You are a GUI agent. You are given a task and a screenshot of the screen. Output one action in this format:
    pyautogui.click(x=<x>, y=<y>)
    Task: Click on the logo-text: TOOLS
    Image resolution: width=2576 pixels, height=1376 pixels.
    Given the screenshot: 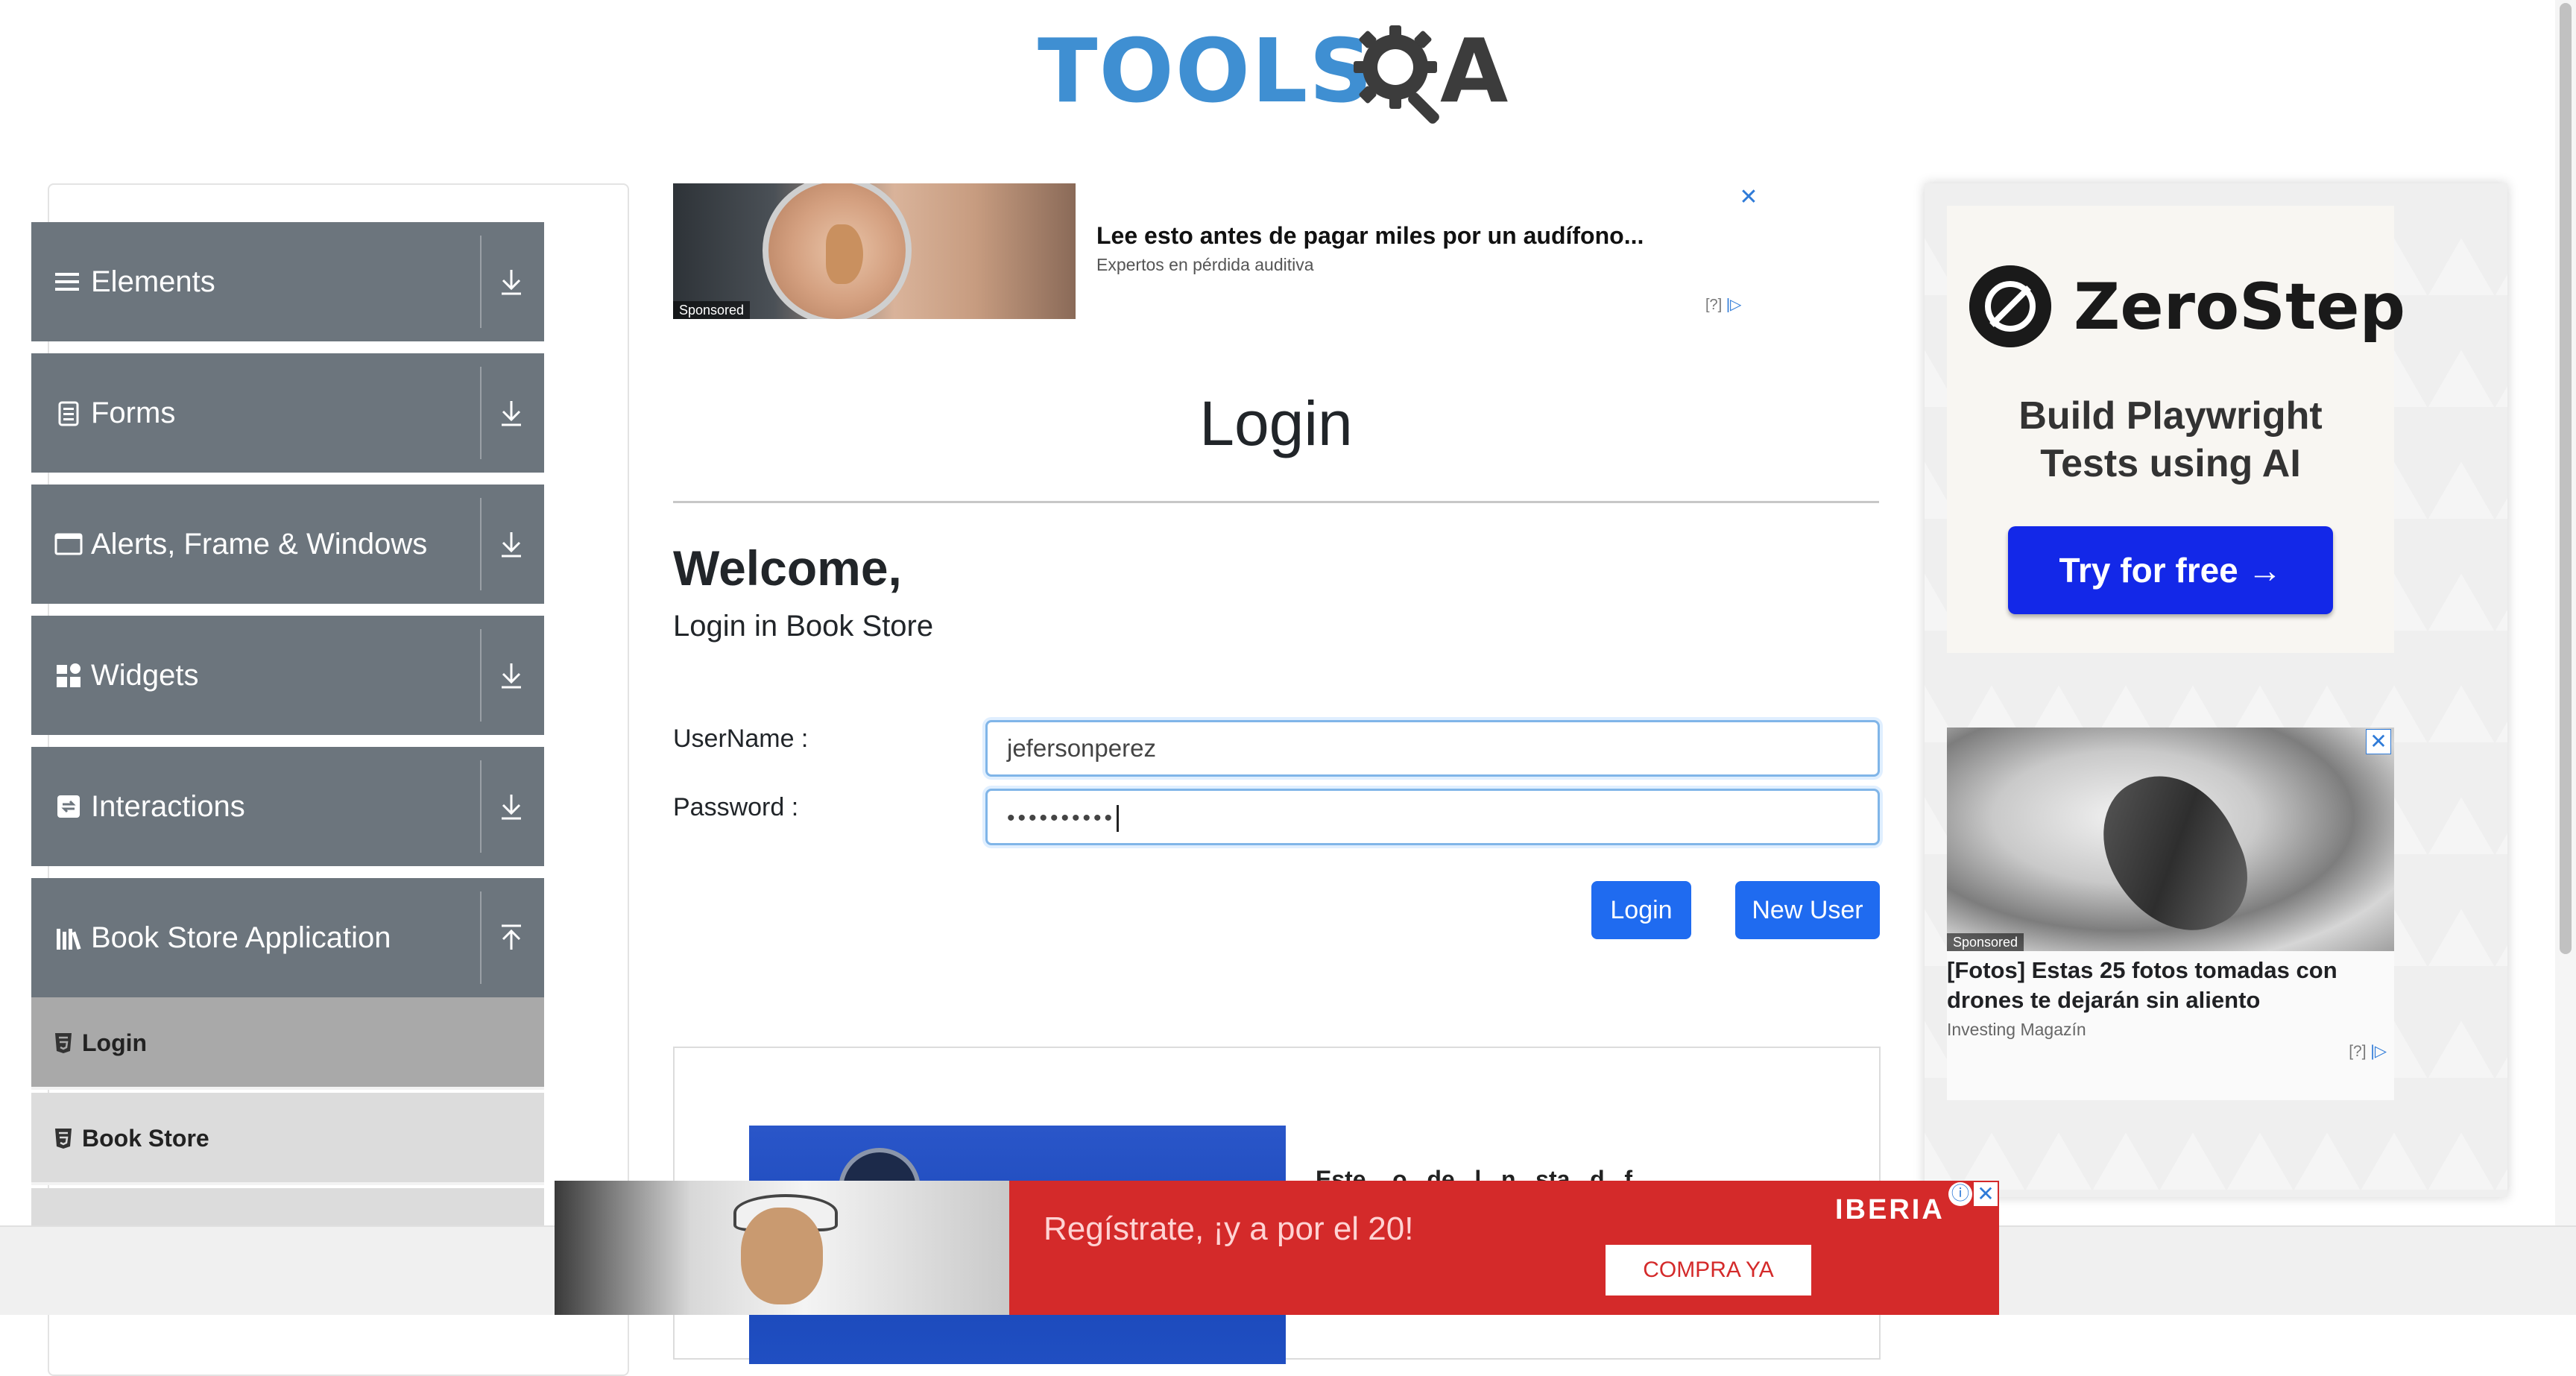 What is the action you would take?
    pyautogui.click(x=1206, y=70)
    